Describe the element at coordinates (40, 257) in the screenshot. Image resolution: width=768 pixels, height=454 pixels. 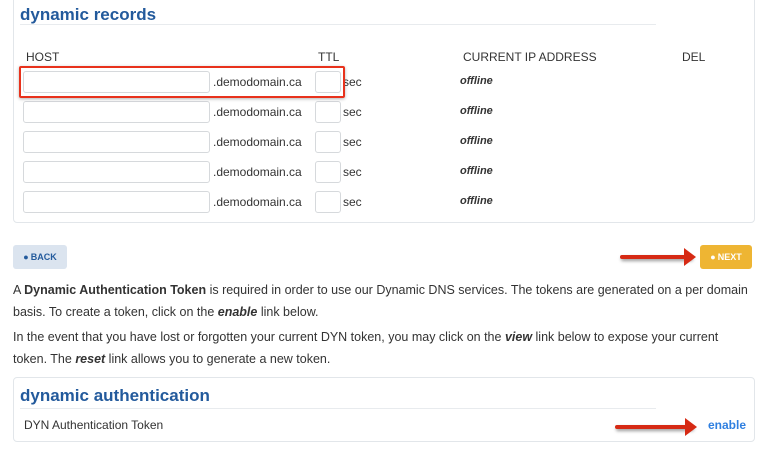
I see `back-button: ● BACK` at that location.